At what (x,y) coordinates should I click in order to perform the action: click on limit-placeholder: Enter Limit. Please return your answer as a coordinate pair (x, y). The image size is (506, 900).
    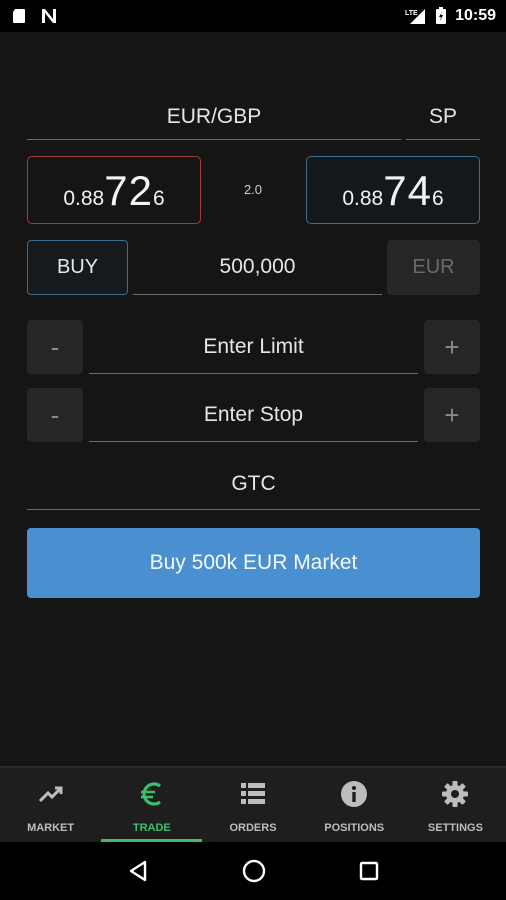
    Looking at the image, I should click on (253, 346).